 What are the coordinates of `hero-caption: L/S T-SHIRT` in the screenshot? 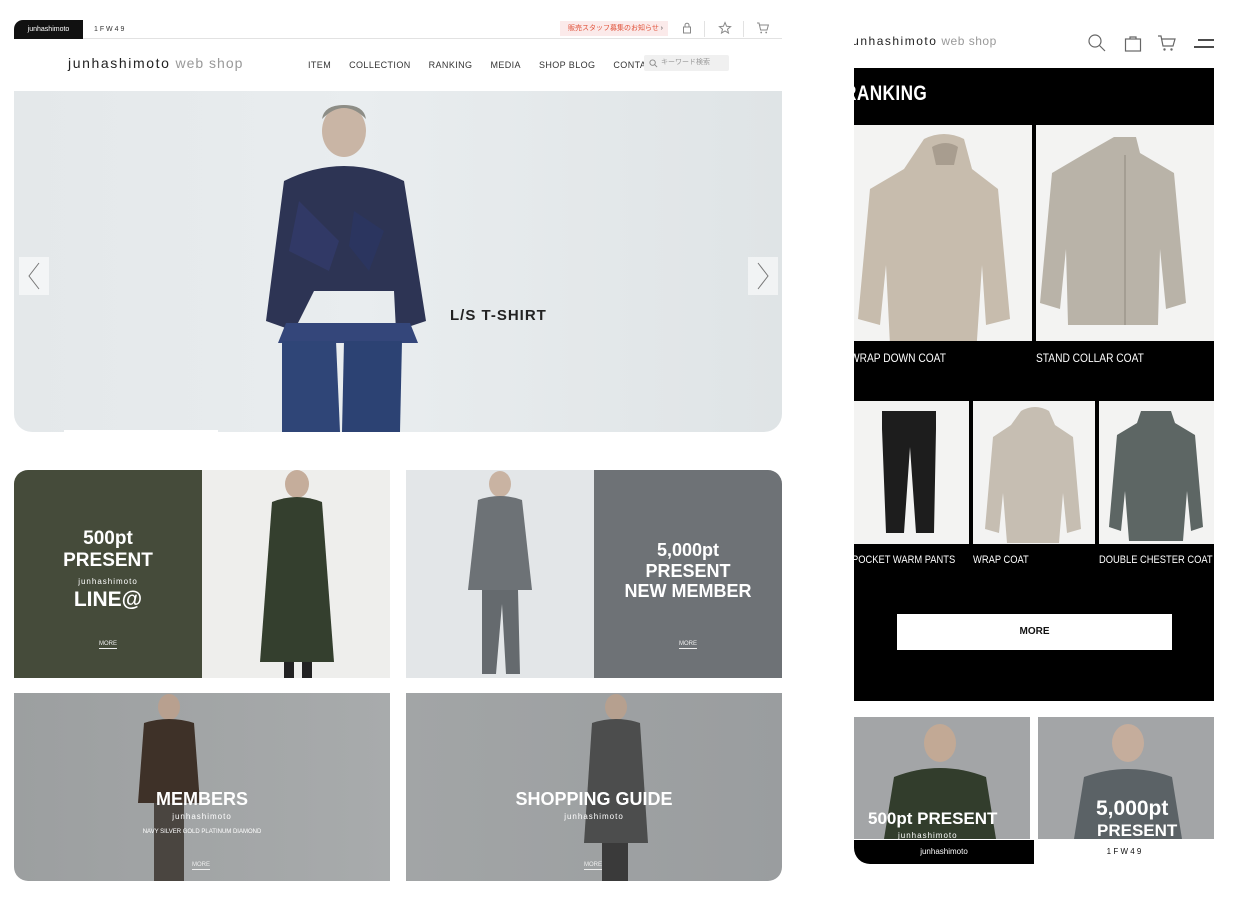 It's located at (498, 315).